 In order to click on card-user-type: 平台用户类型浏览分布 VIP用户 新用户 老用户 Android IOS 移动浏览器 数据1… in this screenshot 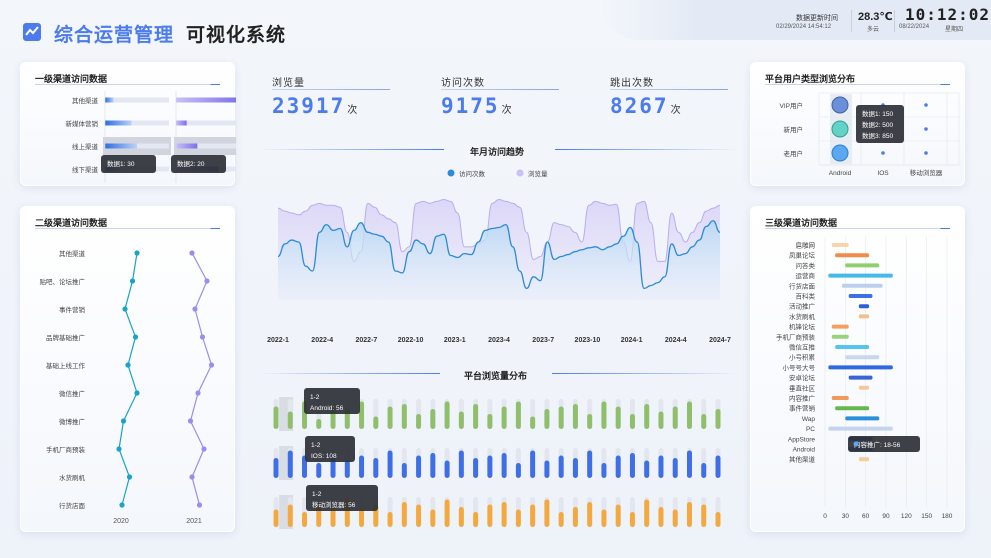, I will do `click(857, 124)`.